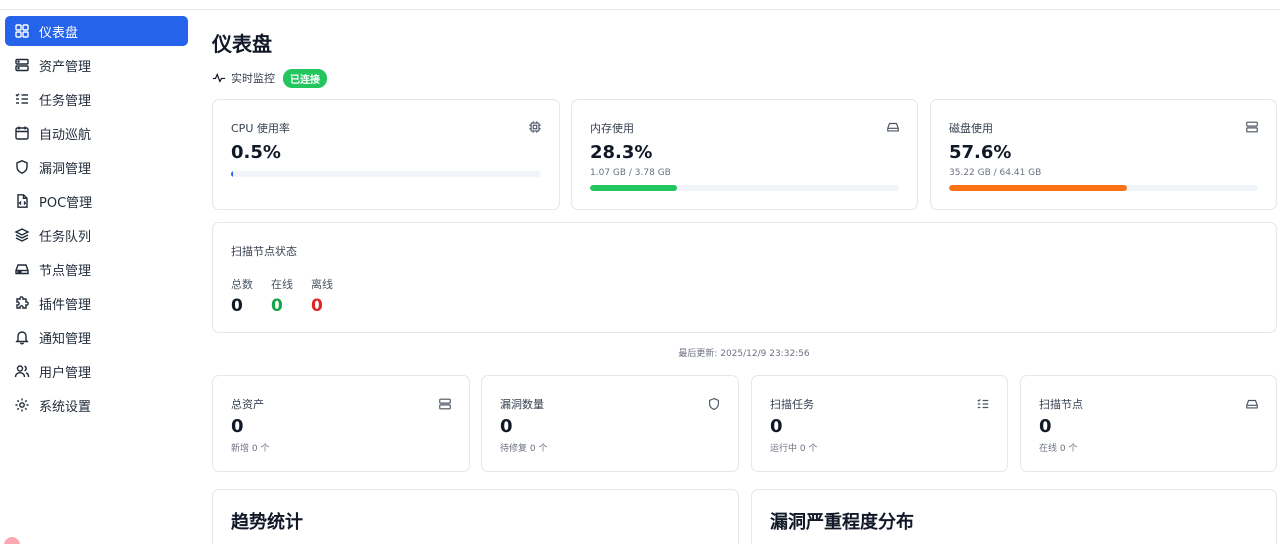 The width and height of the screenshot is (1280, 544). What do you see at coordinates (1014, 516) in the screenshot?
I see `severity-distribution-card: 漏洞严重程度分布` at bounding box center [1014, 516].